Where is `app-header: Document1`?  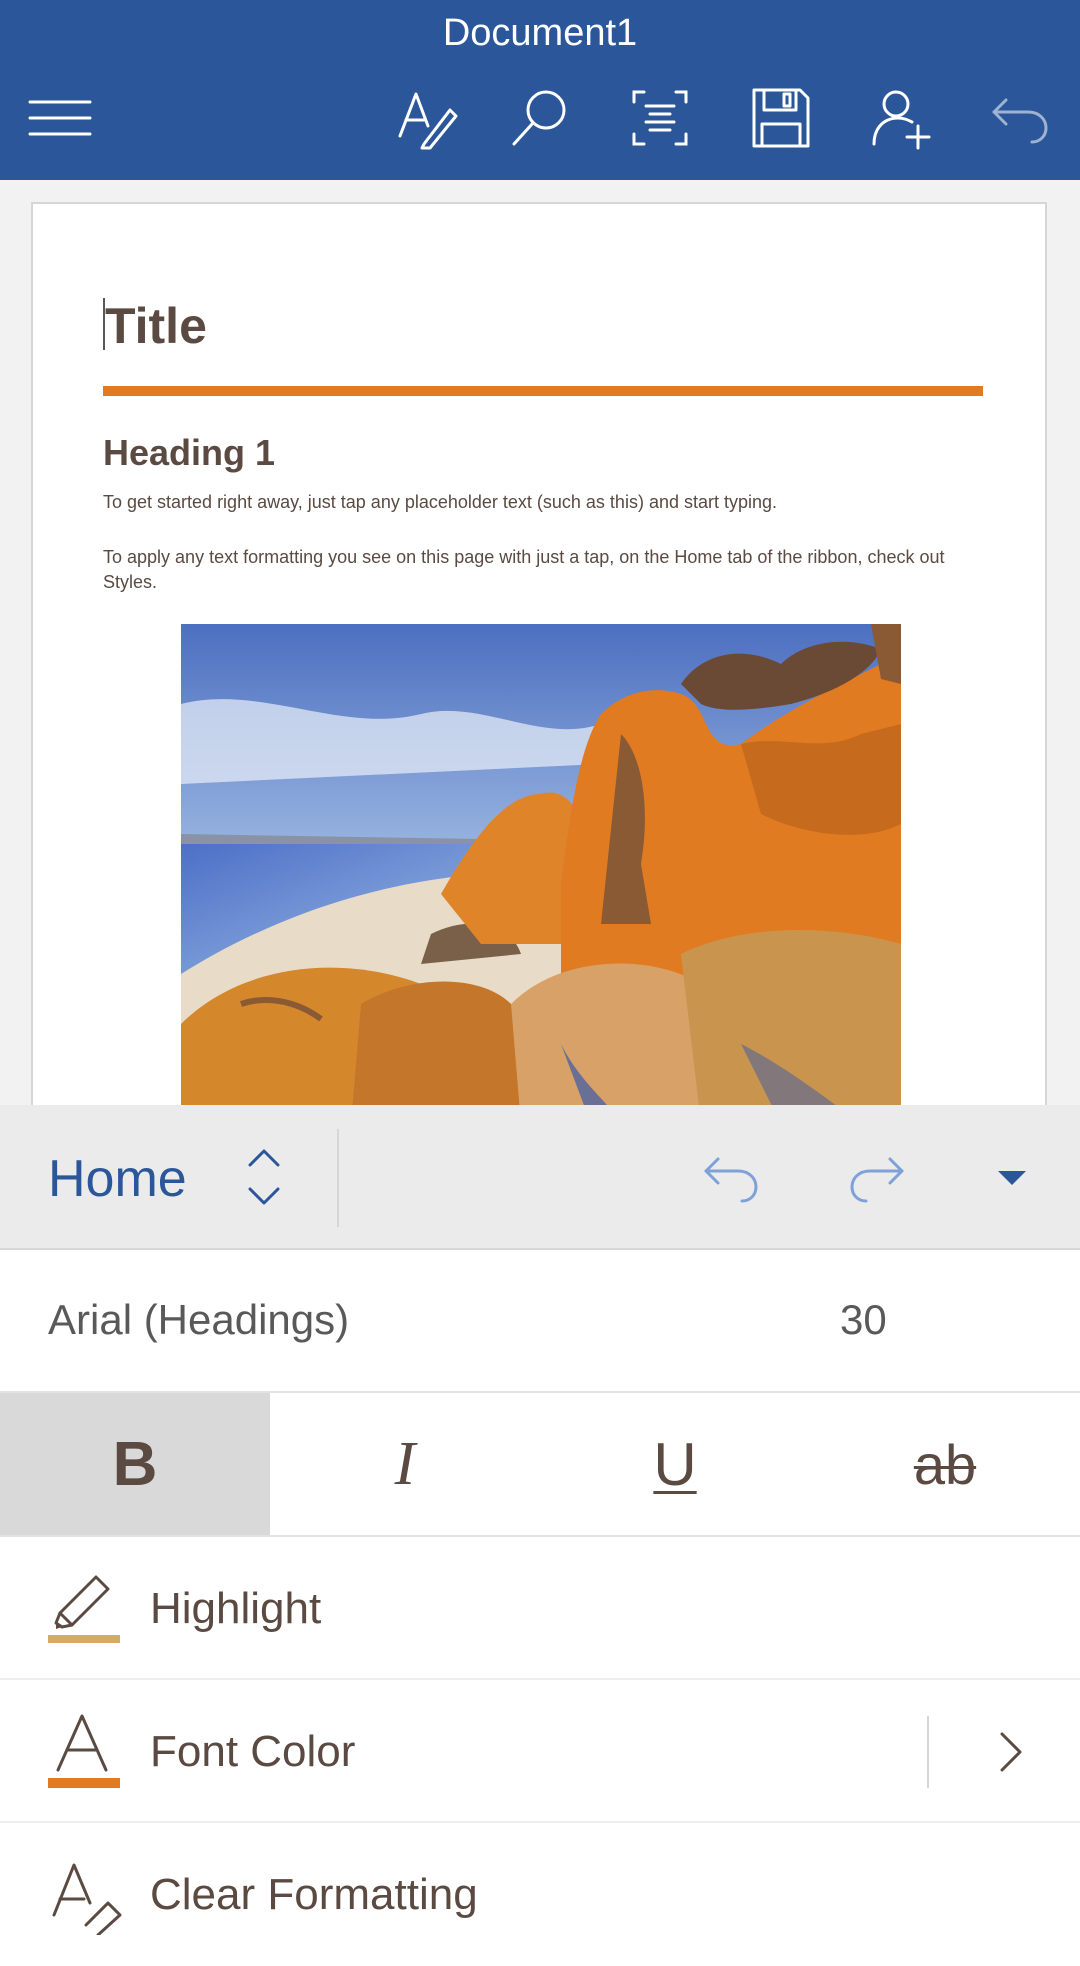
app-header: Document1 is located at coordinates (540, 90).